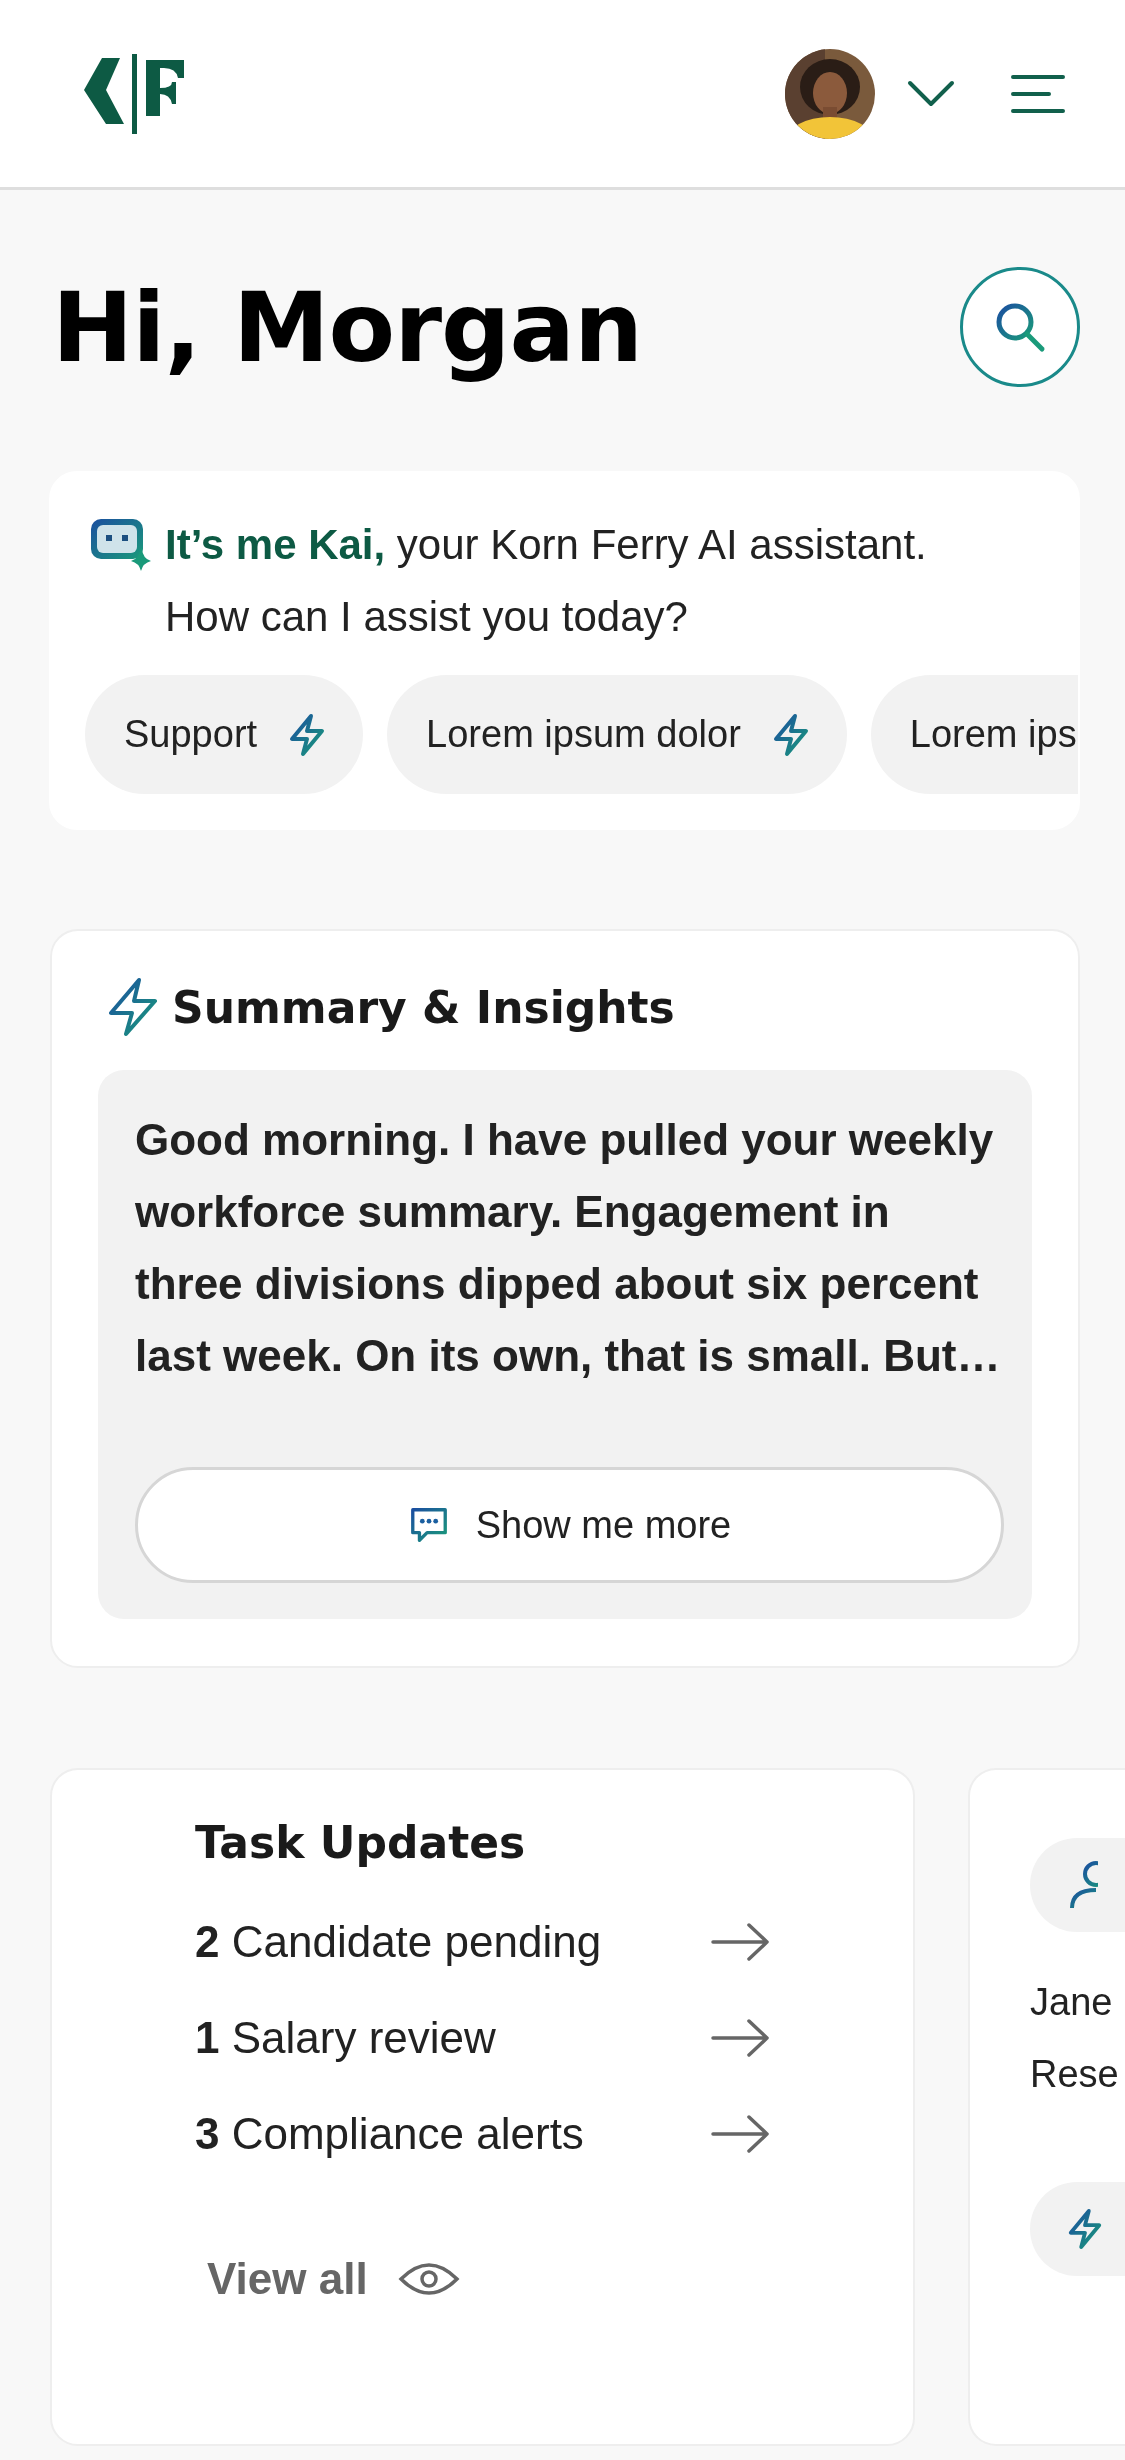 This screenshot has height=2460, width=1125. Describe the element at coordinates (345, 2038) in the screenshot. I see `task-label: 1 Salary review` at that location.